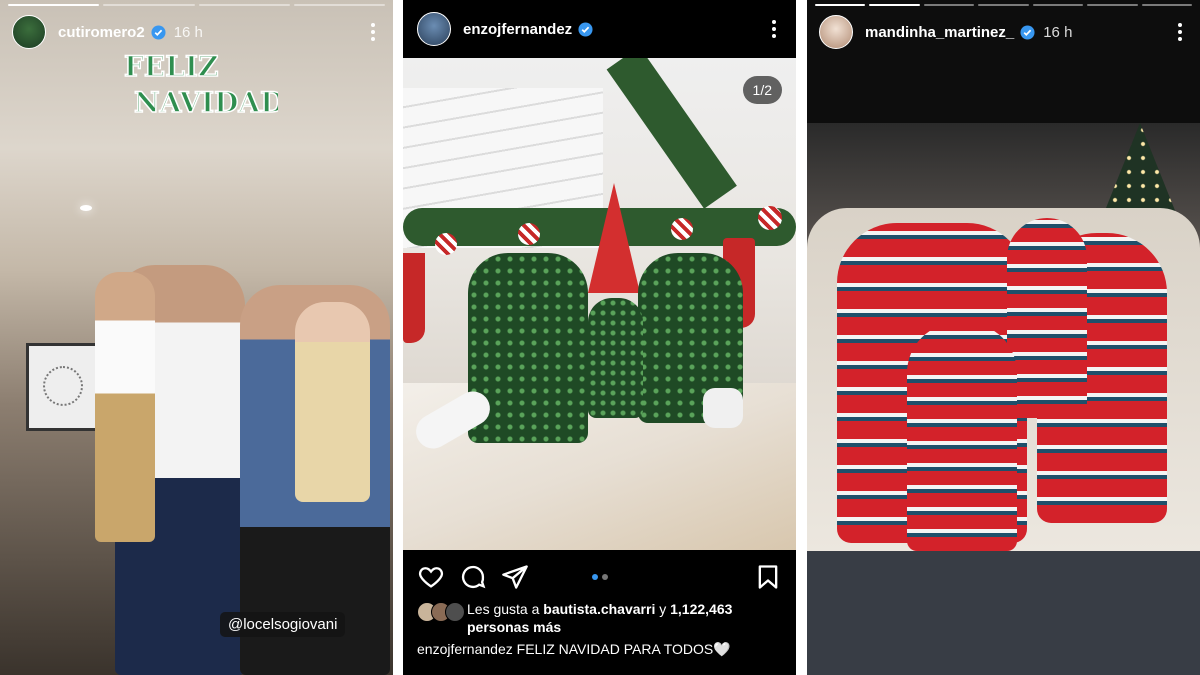  What do you see at coordinates (599, 609) in the screenshot?
I see `liker-username: bautista.chavarri` at bounding box center [599, 609].